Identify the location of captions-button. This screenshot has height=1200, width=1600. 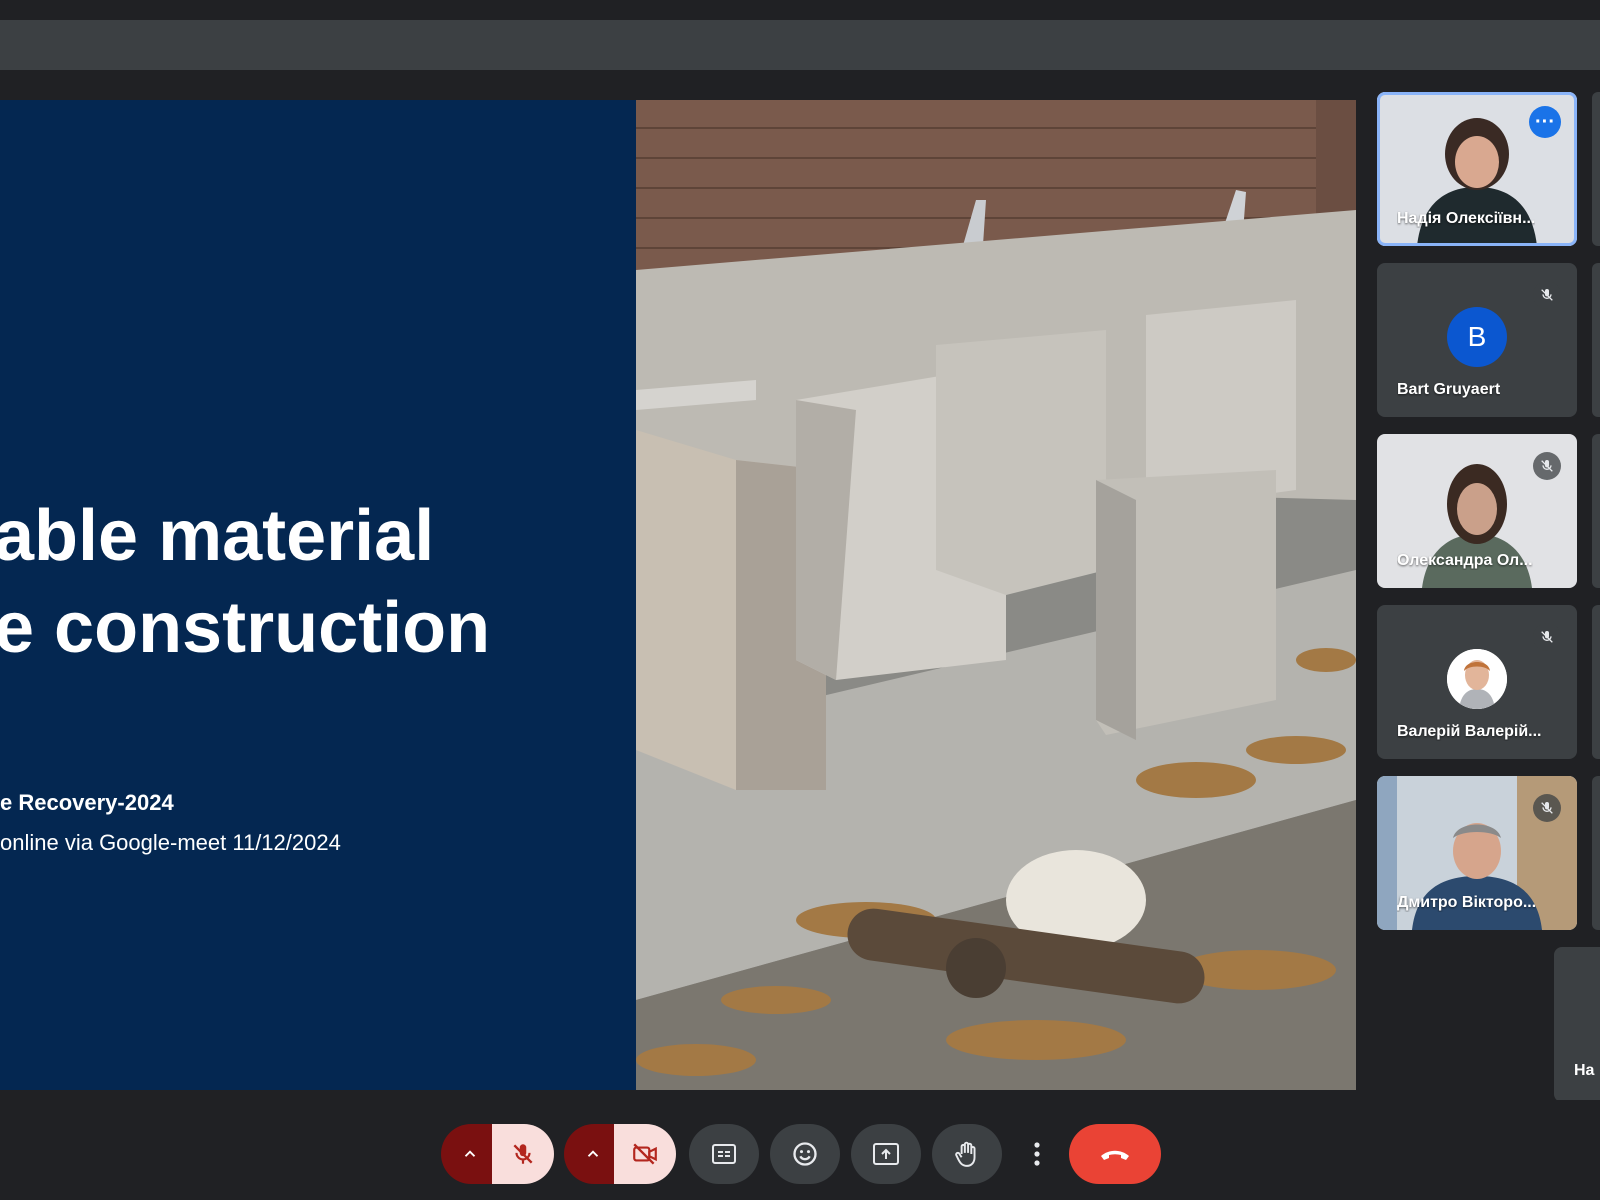
(724, 1154).